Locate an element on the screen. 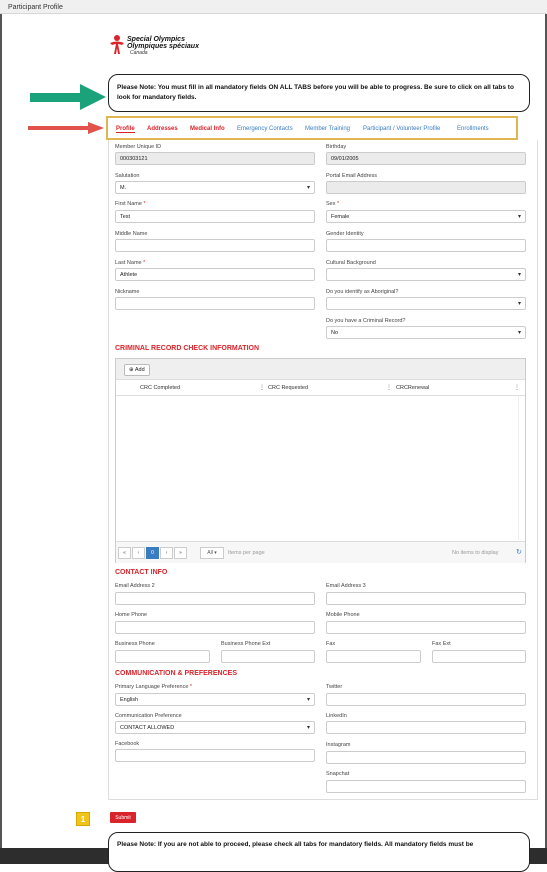  primary-language-select: English is located at coordinates (215, 699).